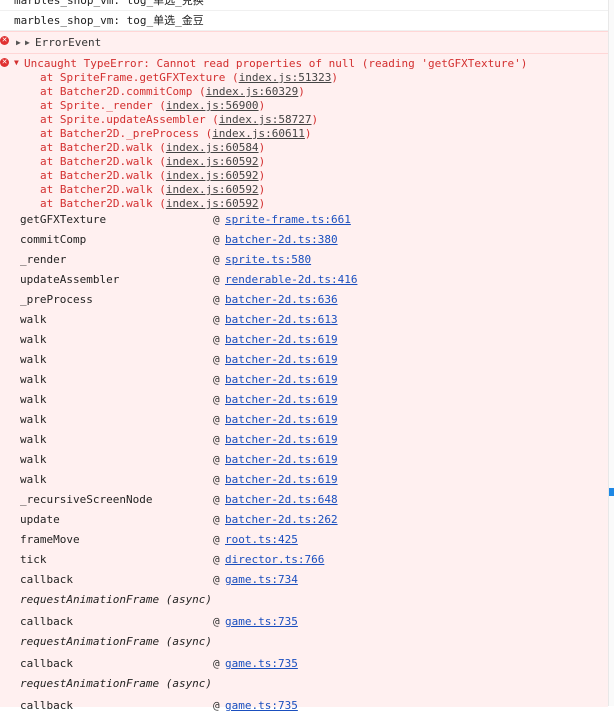  Describe the element at coordinates (261, 539) in the screenshot. I see `source-link: root.ts:425` at that location.